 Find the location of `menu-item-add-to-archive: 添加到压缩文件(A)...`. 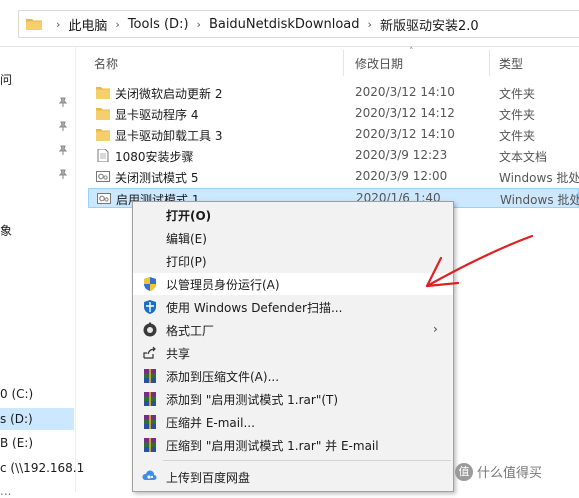

menu-item-add-to-archive: 添加到压缩文件(A)... is located at coordinates (293, 376).